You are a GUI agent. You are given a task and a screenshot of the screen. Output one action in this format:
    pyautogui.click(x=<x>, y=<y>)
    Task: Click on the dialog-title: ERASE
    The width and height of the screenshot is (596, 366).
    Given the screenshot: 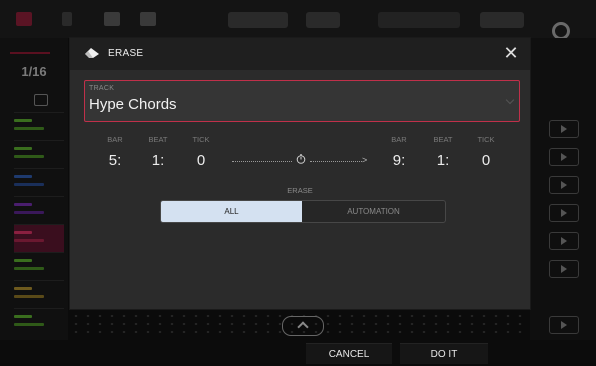 What is the action you would take?
    pyautogui.click(x=126, y=53)
    